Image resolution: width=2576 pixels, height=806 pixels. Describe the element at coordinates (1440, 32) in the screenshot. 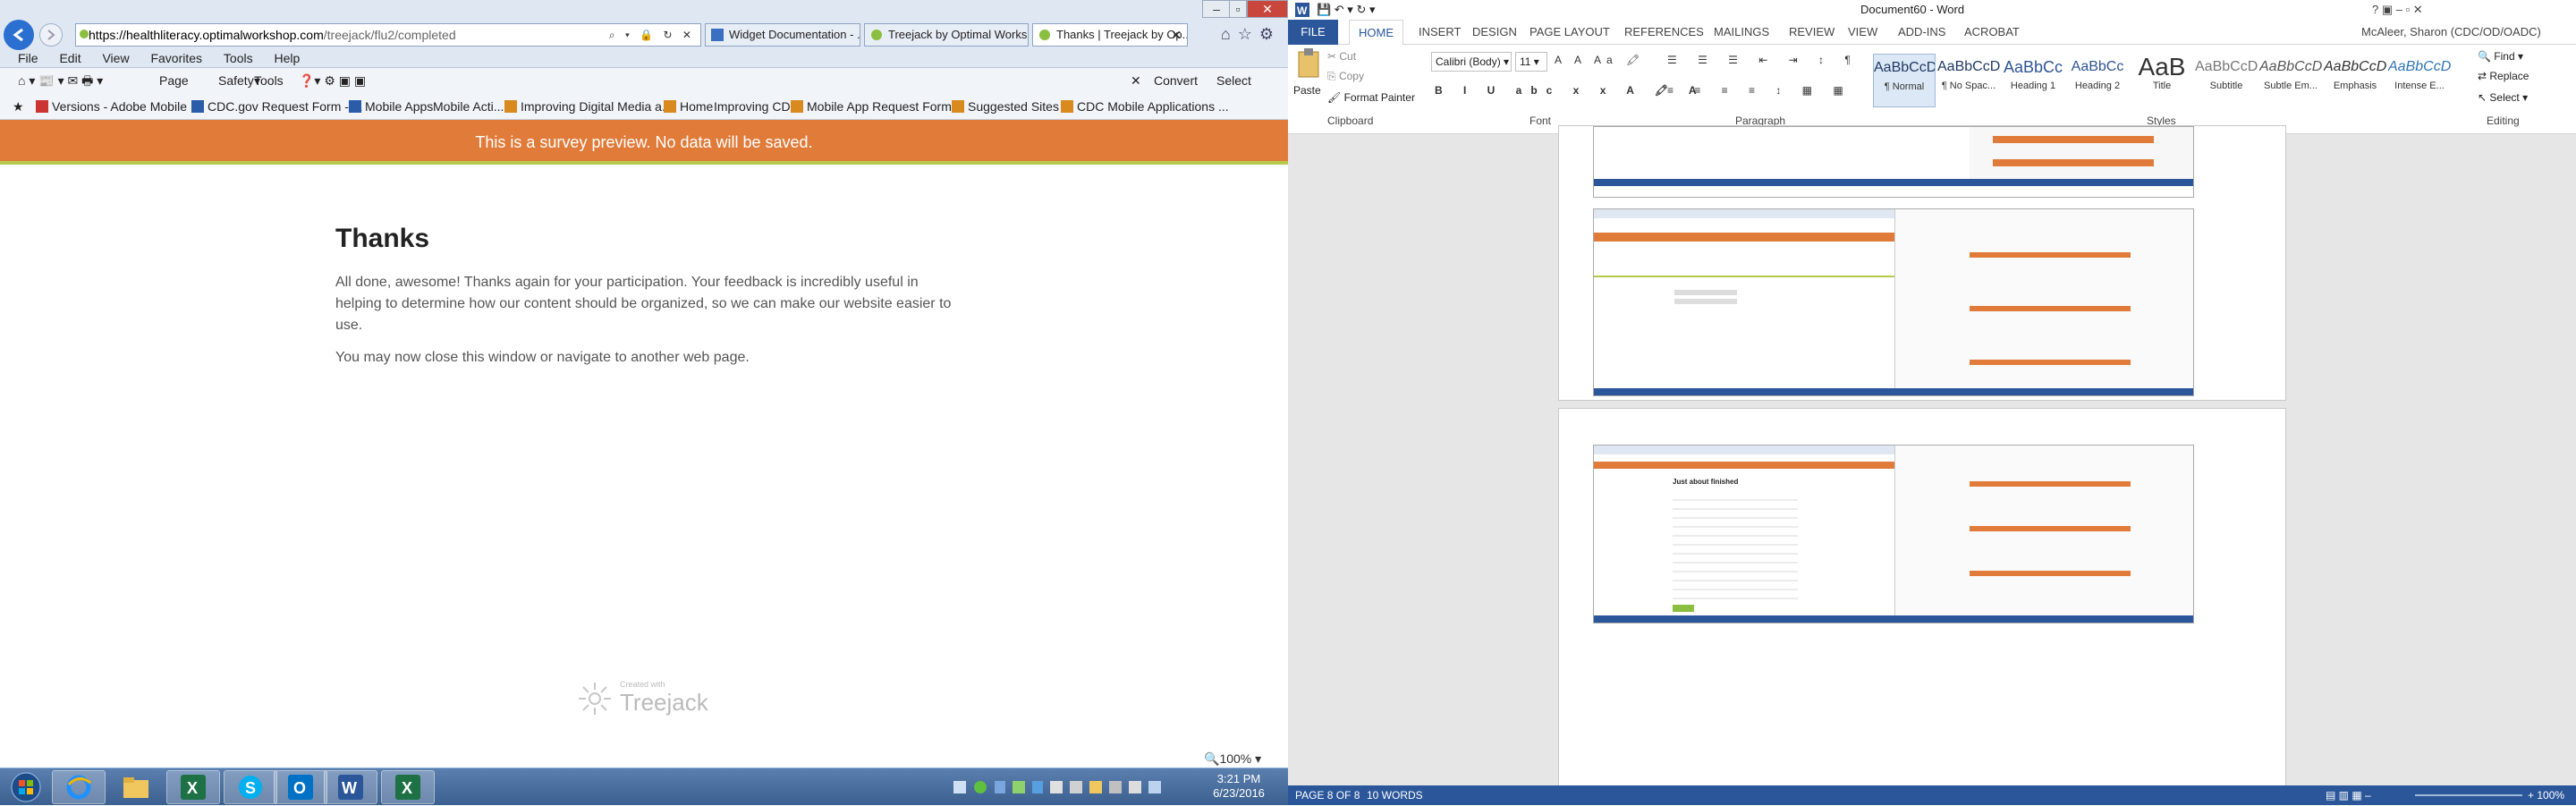

I see `tab-insert: INSERT` at that location.